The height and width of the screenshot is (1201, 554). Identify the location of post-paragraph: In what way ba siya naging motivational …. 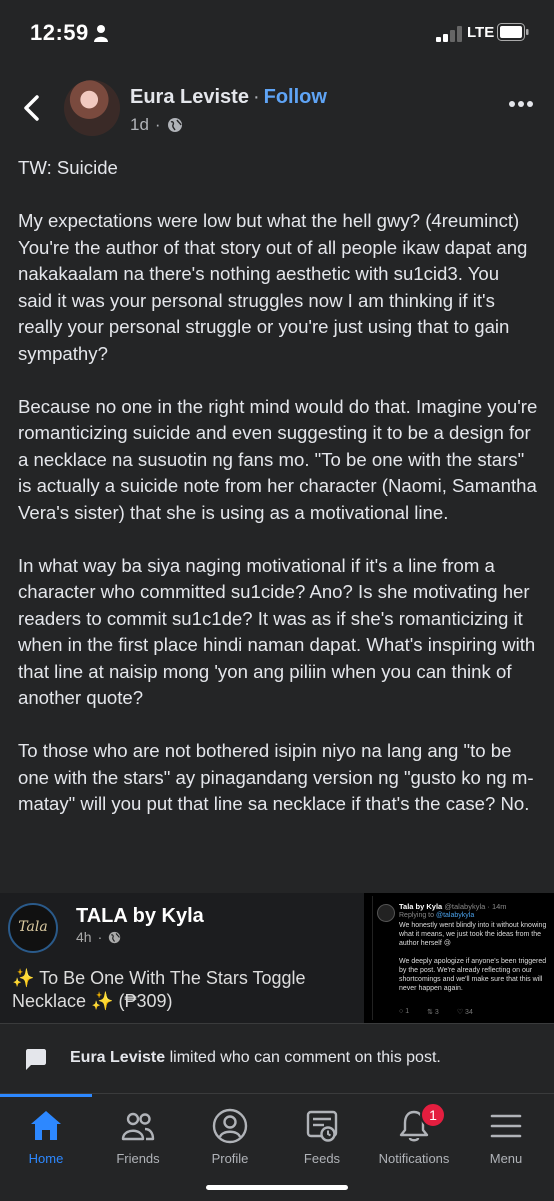
(279, 631).